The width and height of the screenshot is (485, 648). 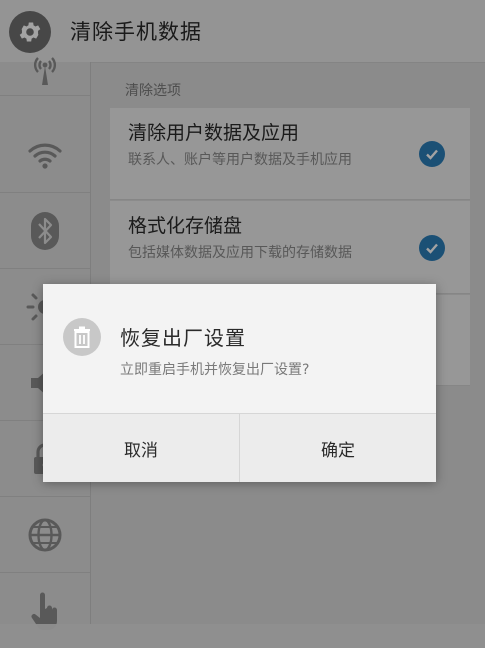 I want to click on cancel-button: 取消, so click(x=141, y=448).